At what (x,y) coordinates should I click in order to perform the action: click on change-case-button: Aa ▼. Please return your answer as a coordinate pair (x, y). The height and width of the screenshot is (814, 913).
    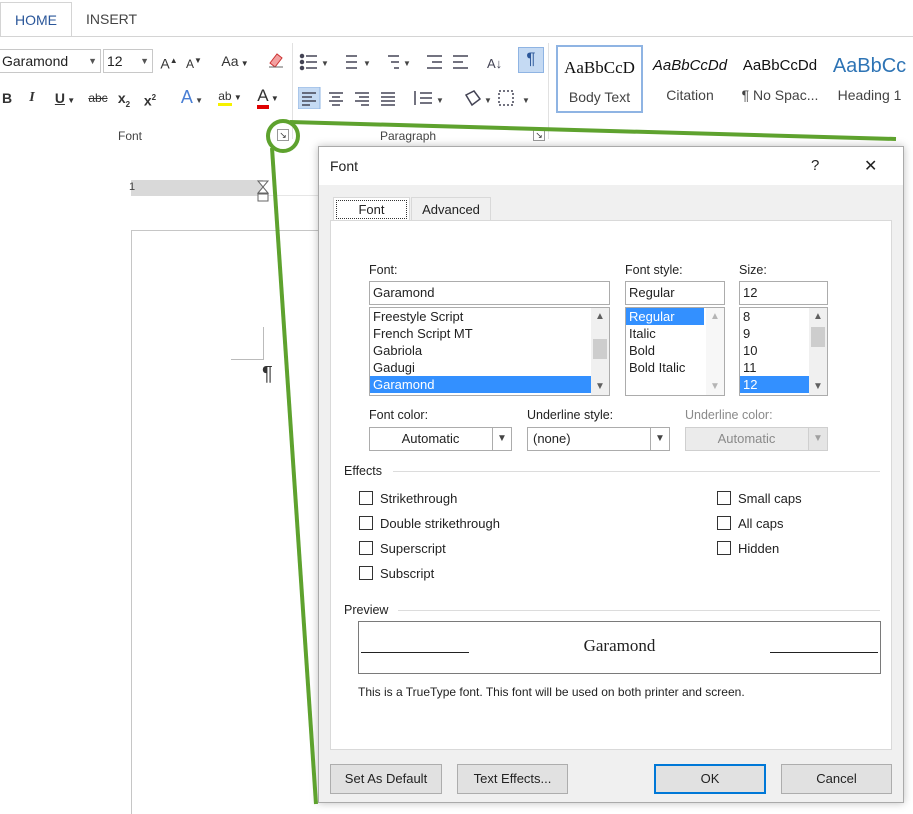
    Looking at the image, I should click on (235, 62).